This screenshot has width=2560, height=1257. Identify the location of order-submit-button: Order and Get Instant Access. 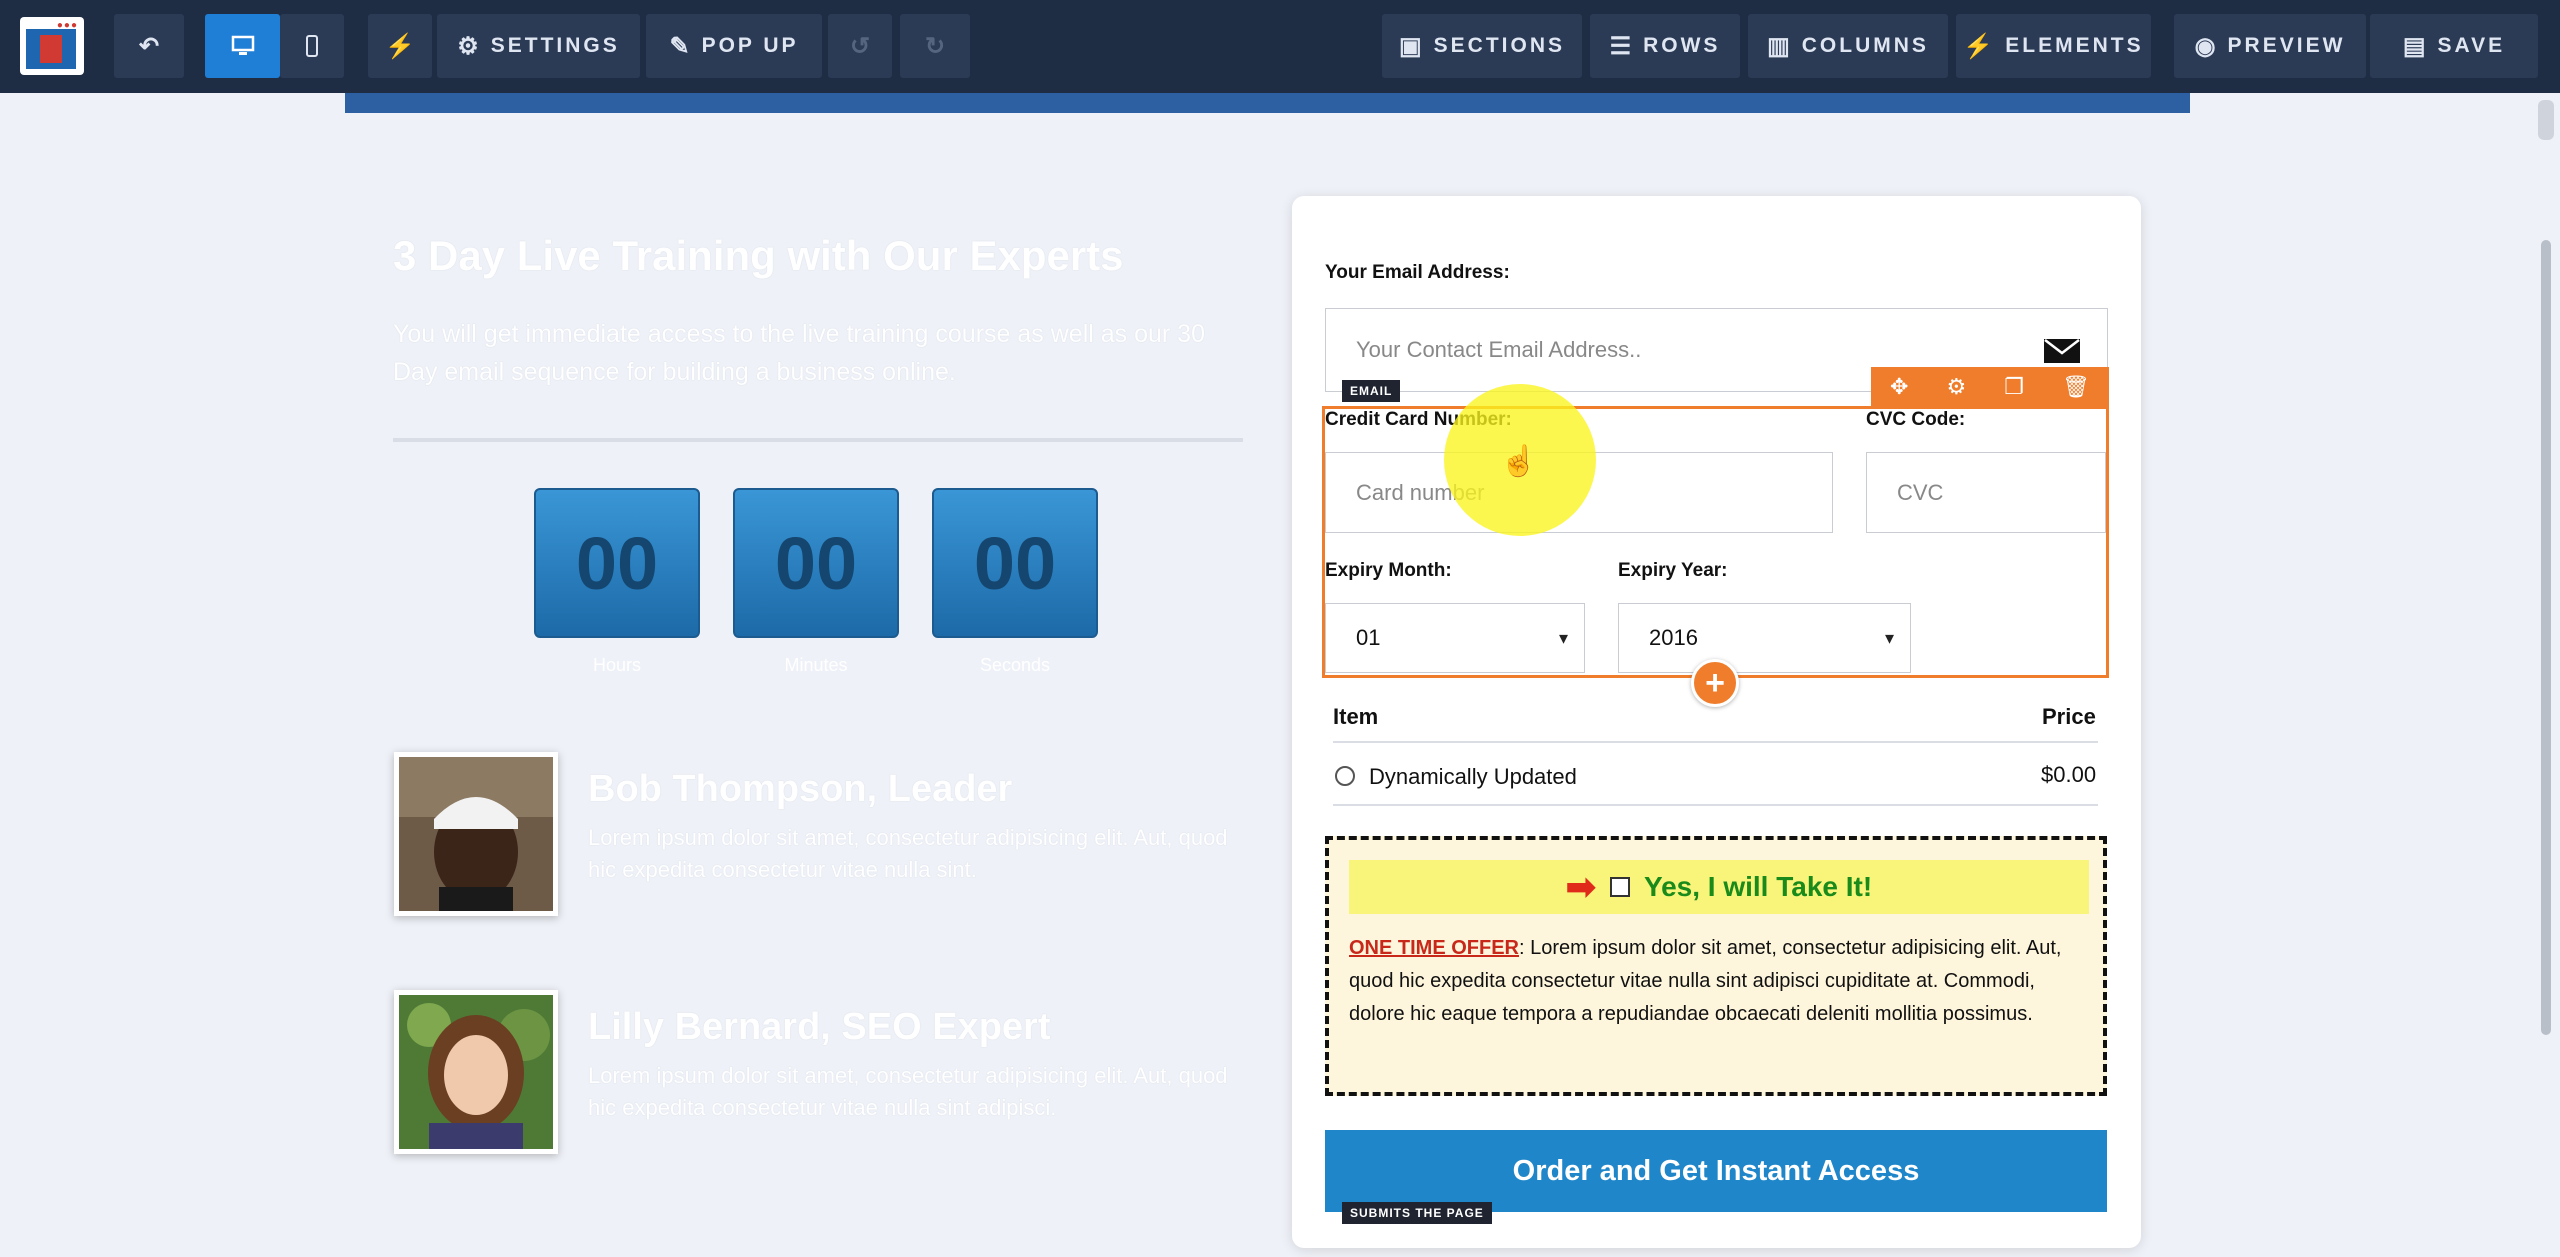
(1716, 1171).